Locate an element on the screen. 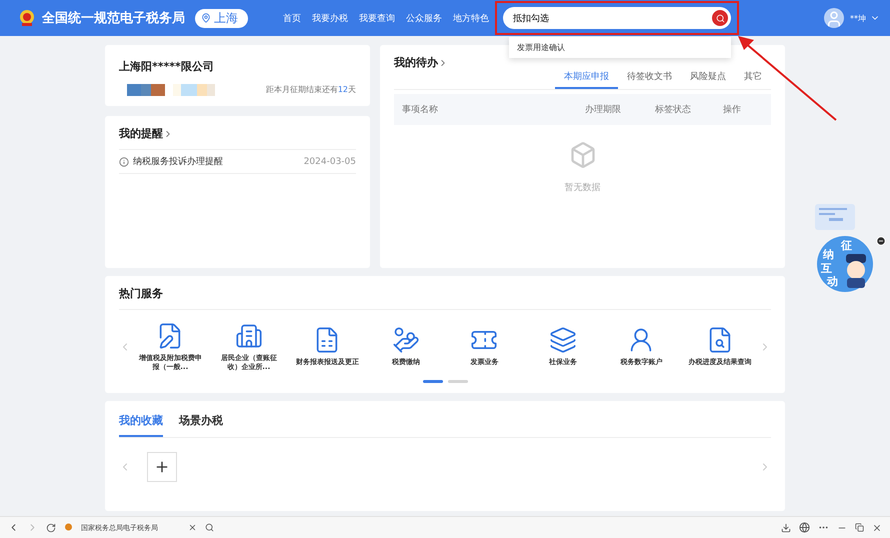  section-title: 热门服务 is located at coordinates (445, 298).